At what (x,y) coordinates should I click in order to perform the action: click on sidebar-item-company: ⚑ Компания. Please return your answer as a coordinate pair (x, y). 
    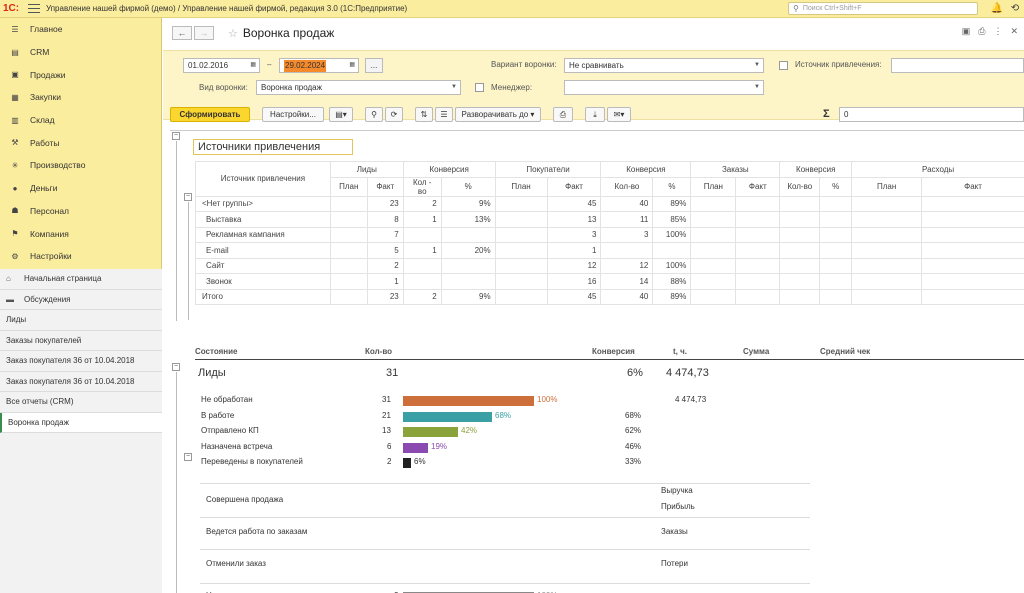
    Looking at the image, I should click on (80, 233).